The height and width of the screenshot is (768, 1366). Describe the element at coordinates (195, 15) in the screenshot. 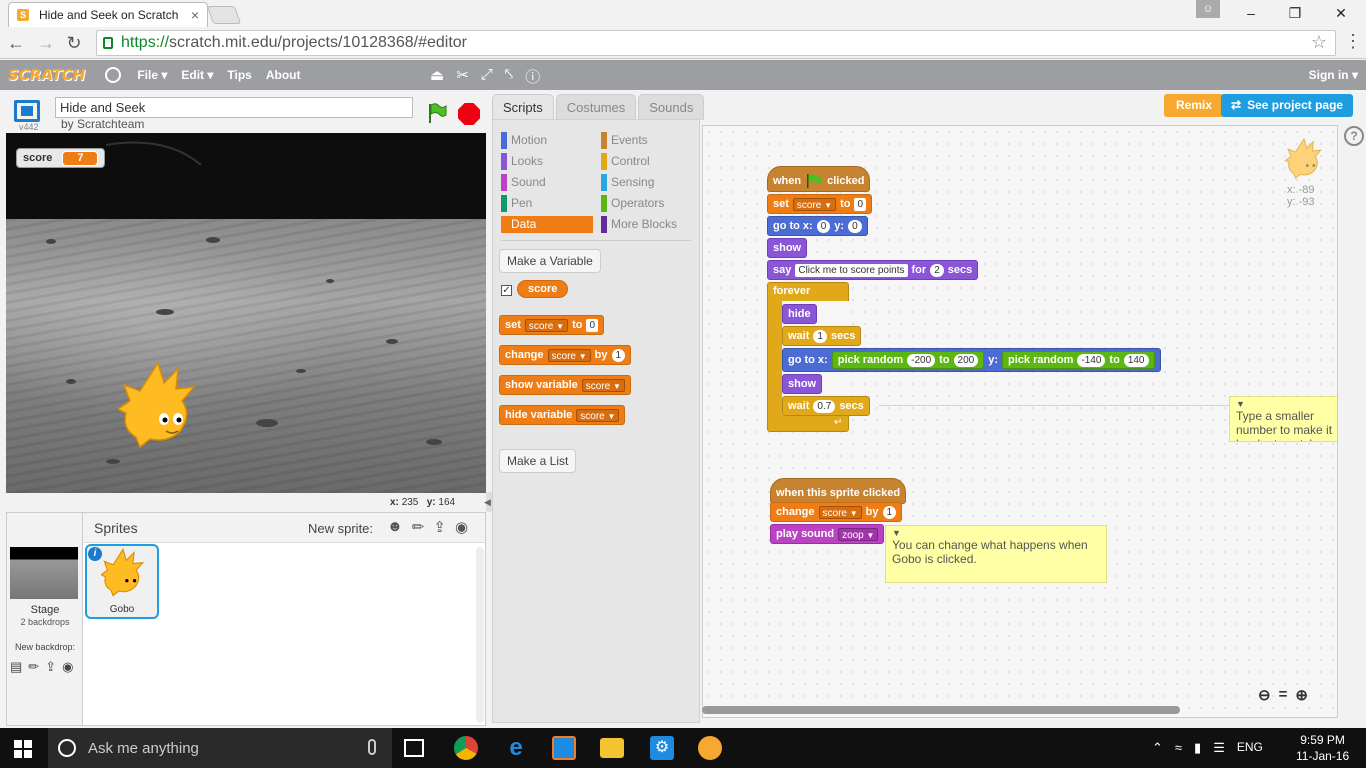

I see `tab-close-icon: ×` at that location.